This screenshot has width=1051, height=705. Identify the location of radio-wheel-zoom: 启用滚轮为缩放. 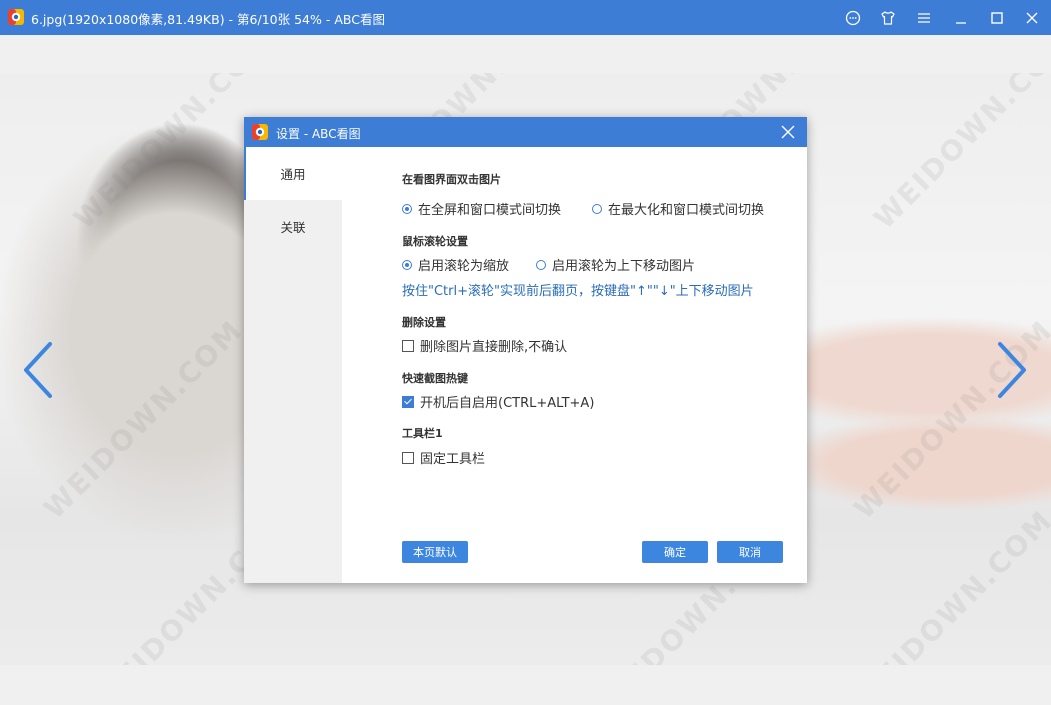
(455, 264).